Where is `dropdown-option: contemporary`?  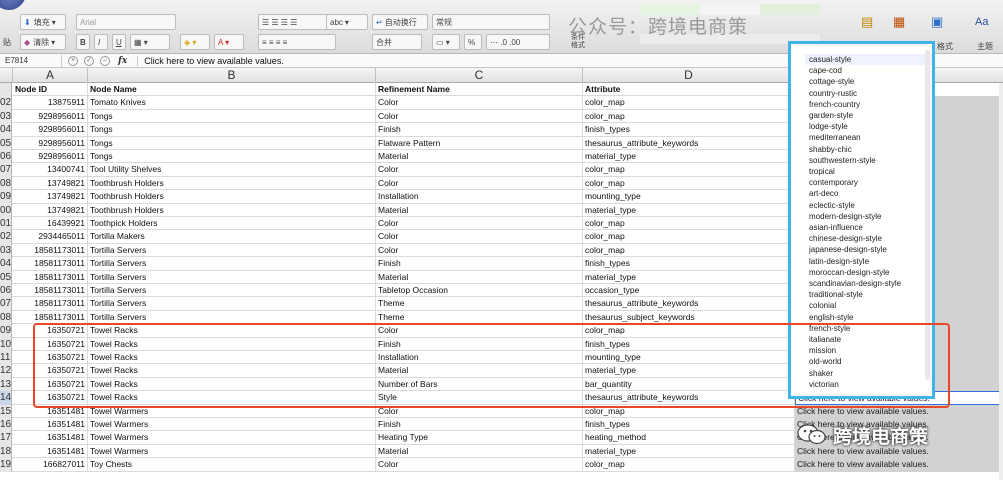 dropdown-option: contemporary is located at coordinates (870, 182).